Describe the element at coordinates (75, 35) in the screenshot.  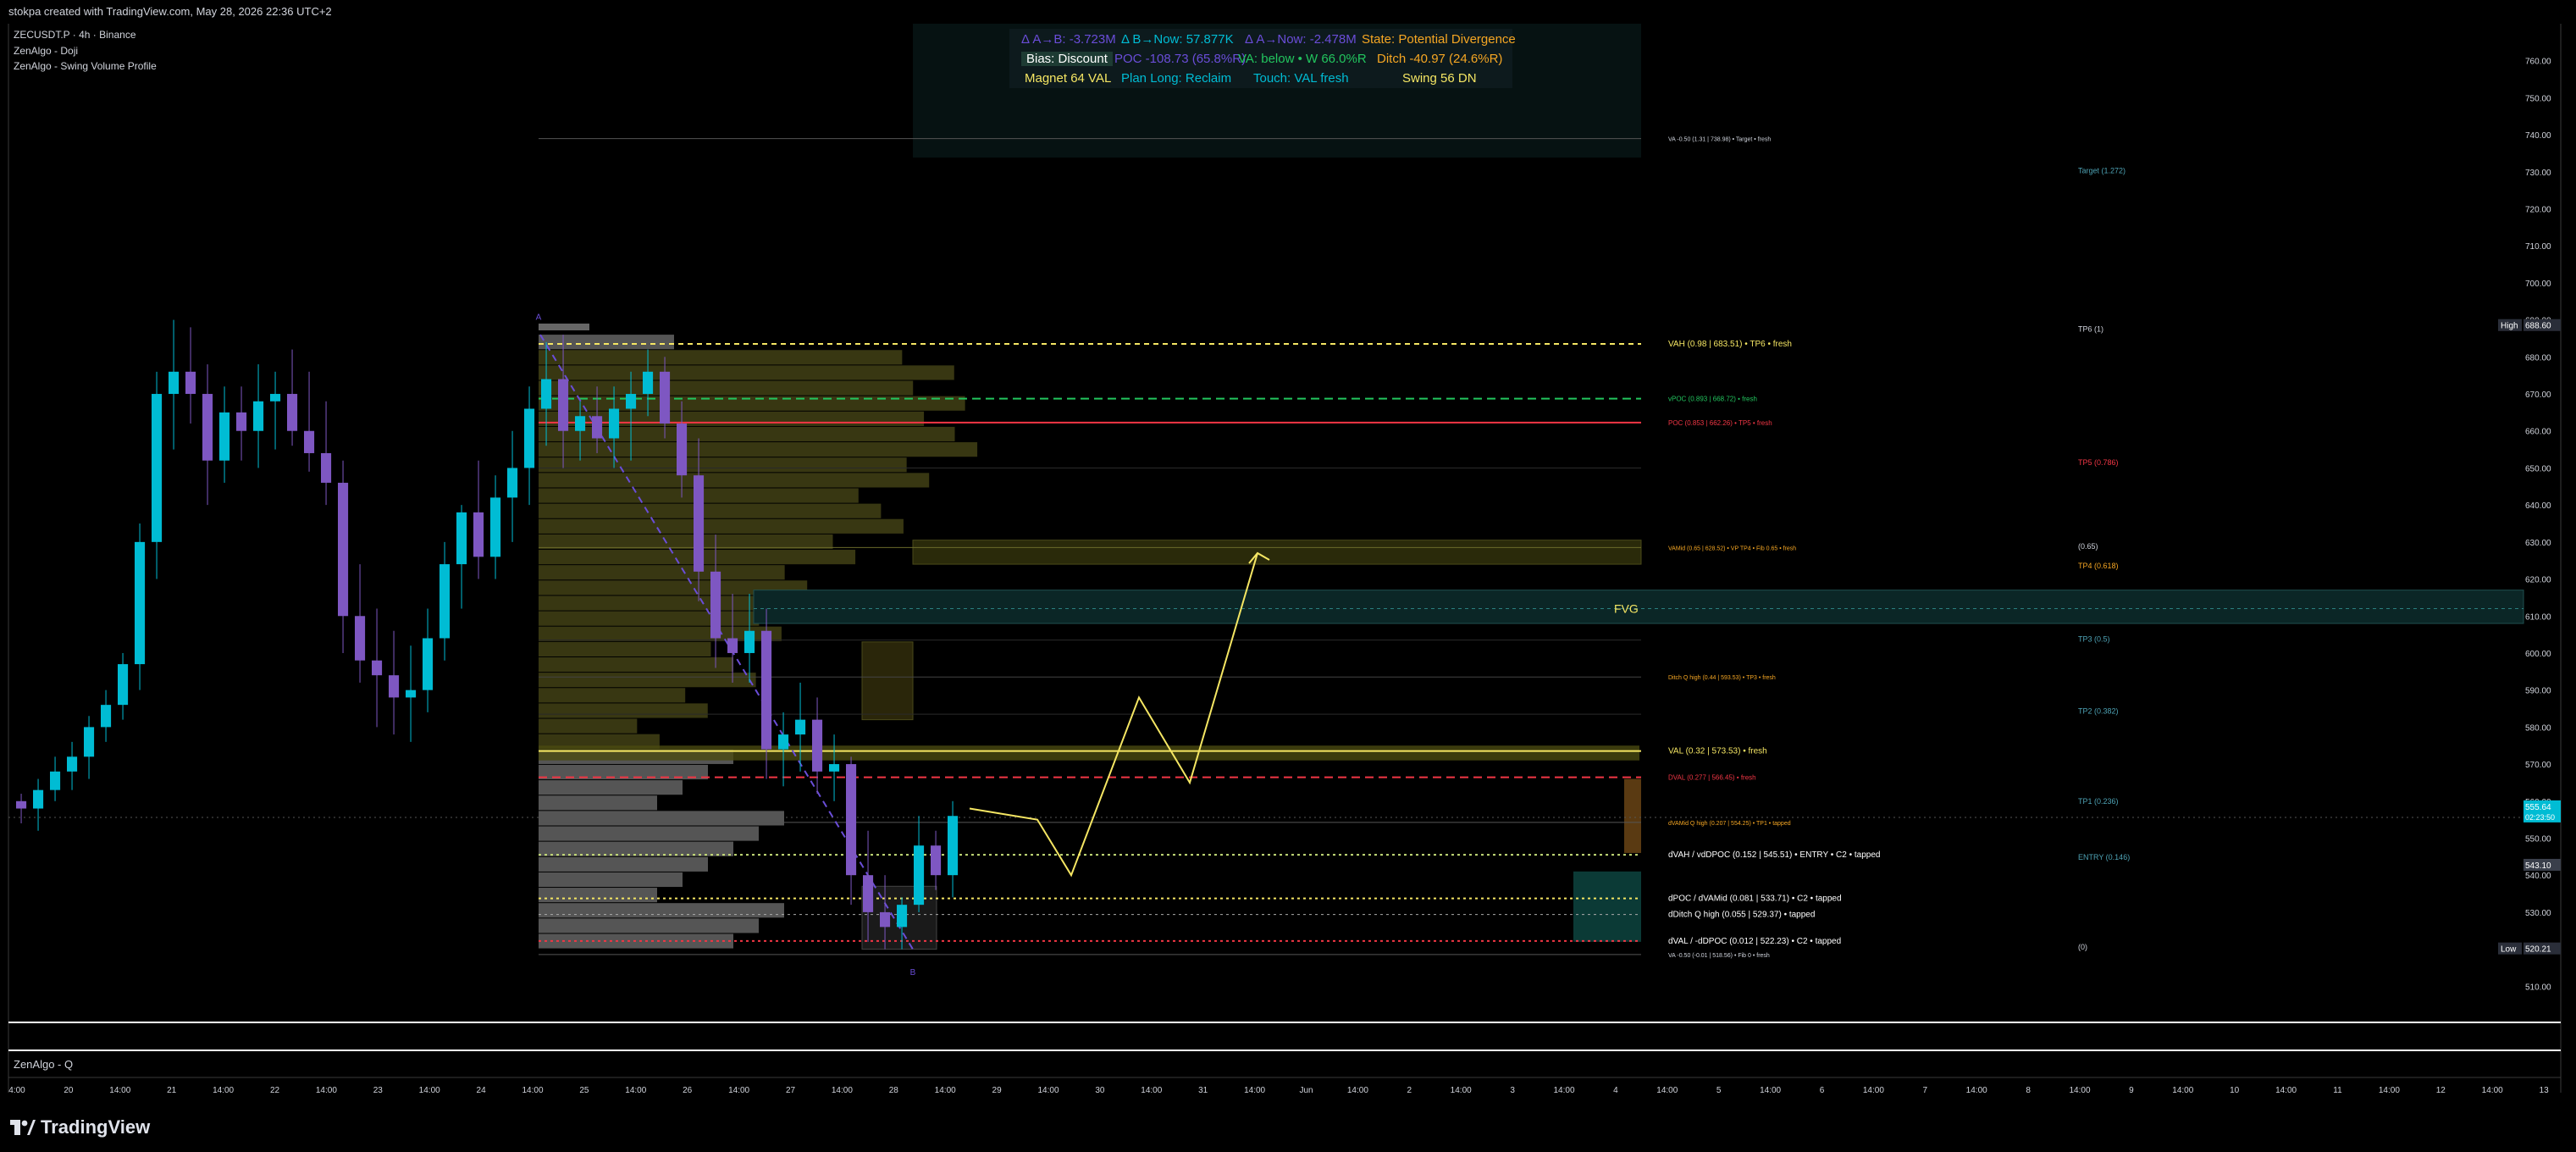
I see `legend-symbol: ZECUSDT.P · 4h · Binance` at that location.